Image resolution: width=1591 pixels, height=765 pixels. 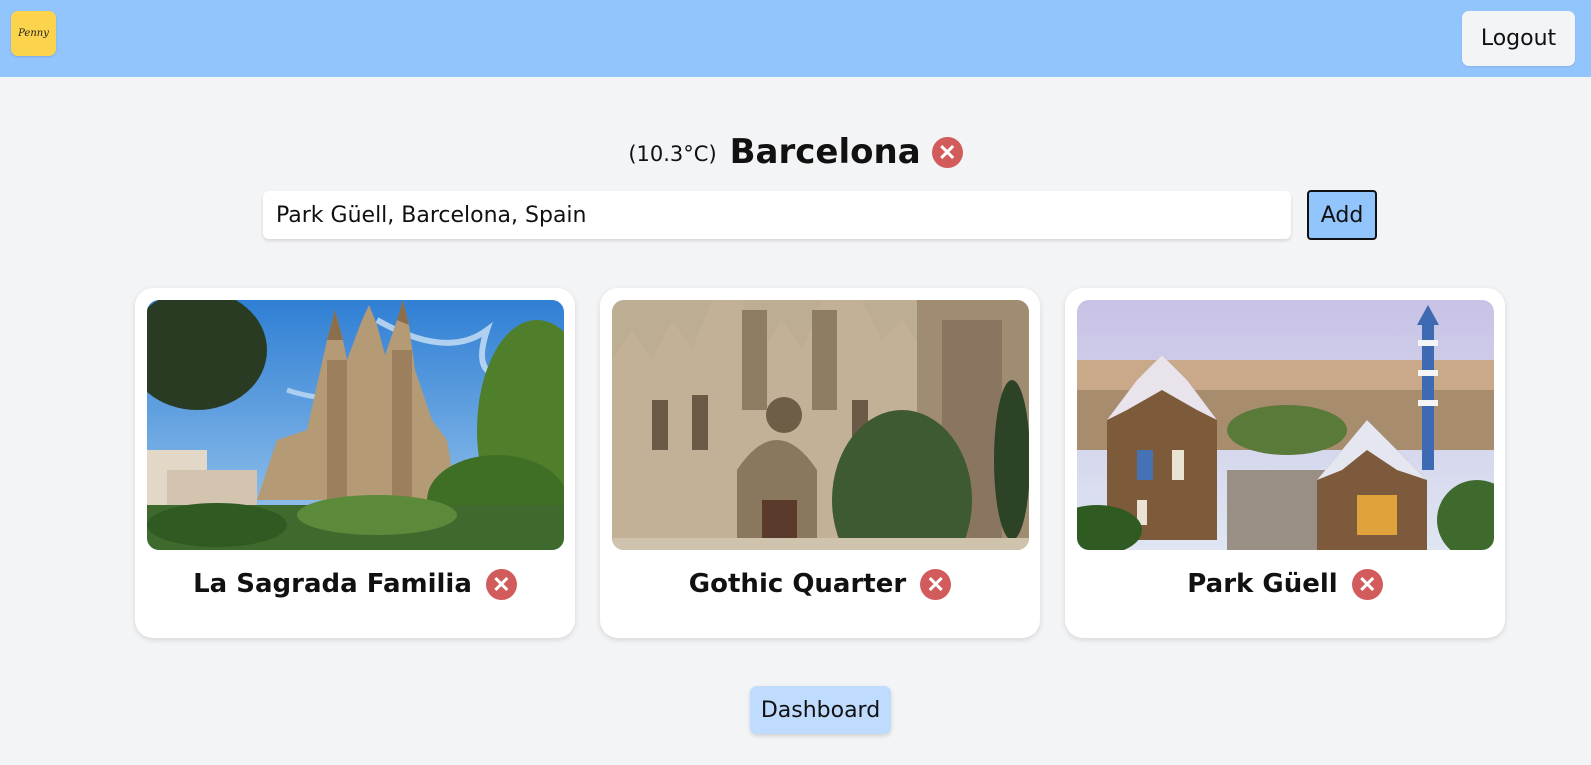 I want to click on place-caption: La Sagrada Familia ✕, so click(x=355, y=584).